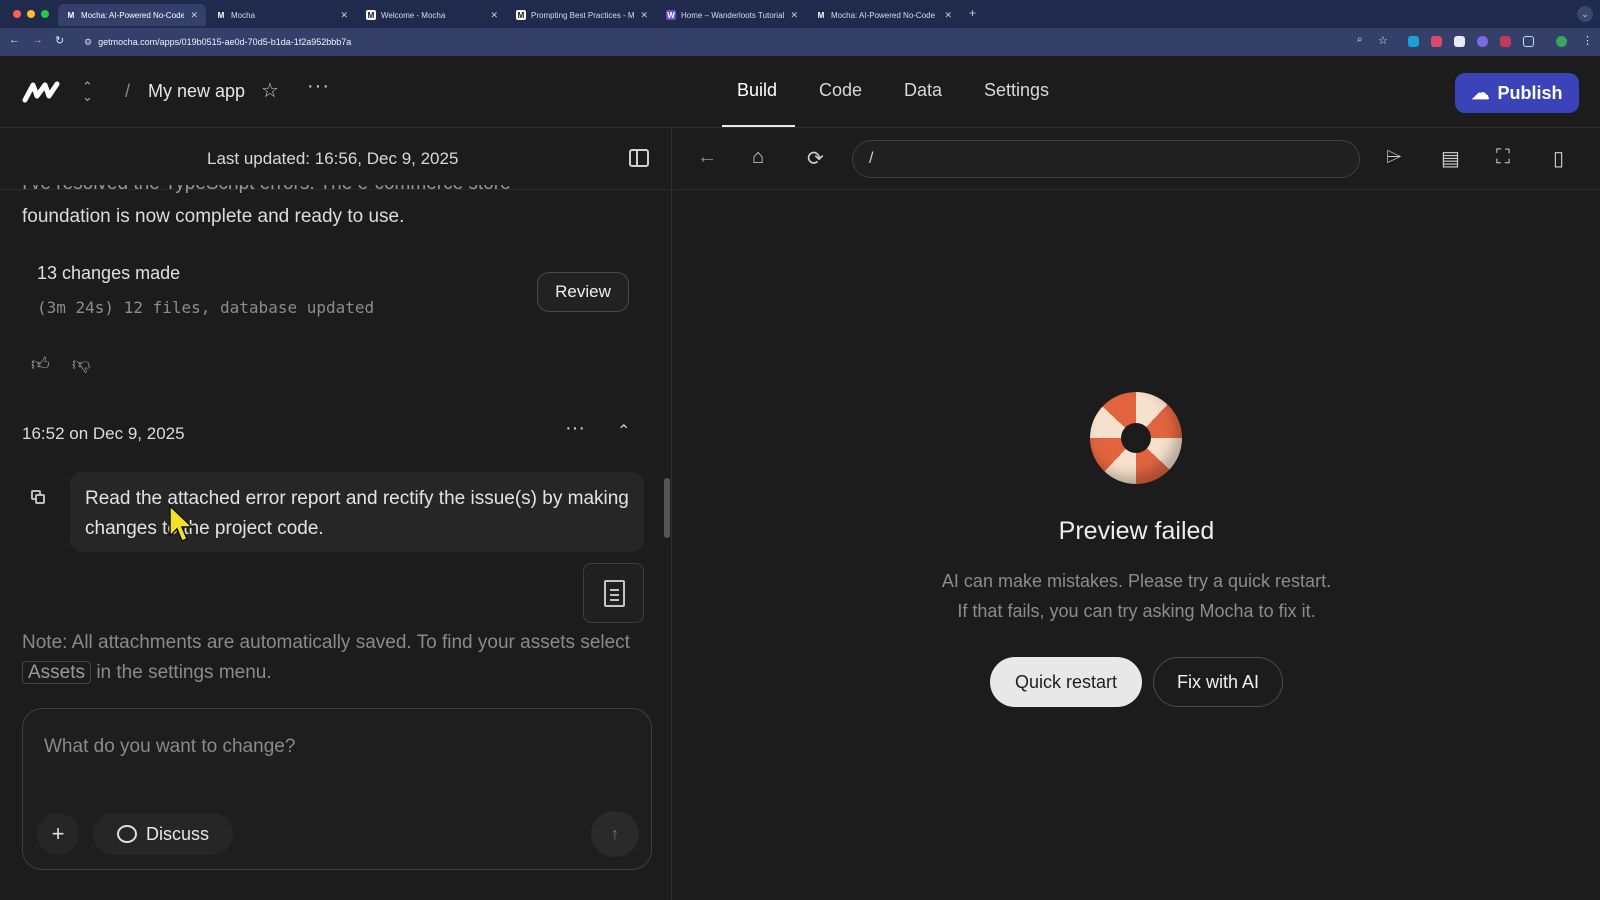 Image resolution: width=1600 pixels, height=900 pixels. I want to click on copy-icon, so click(38, 497).